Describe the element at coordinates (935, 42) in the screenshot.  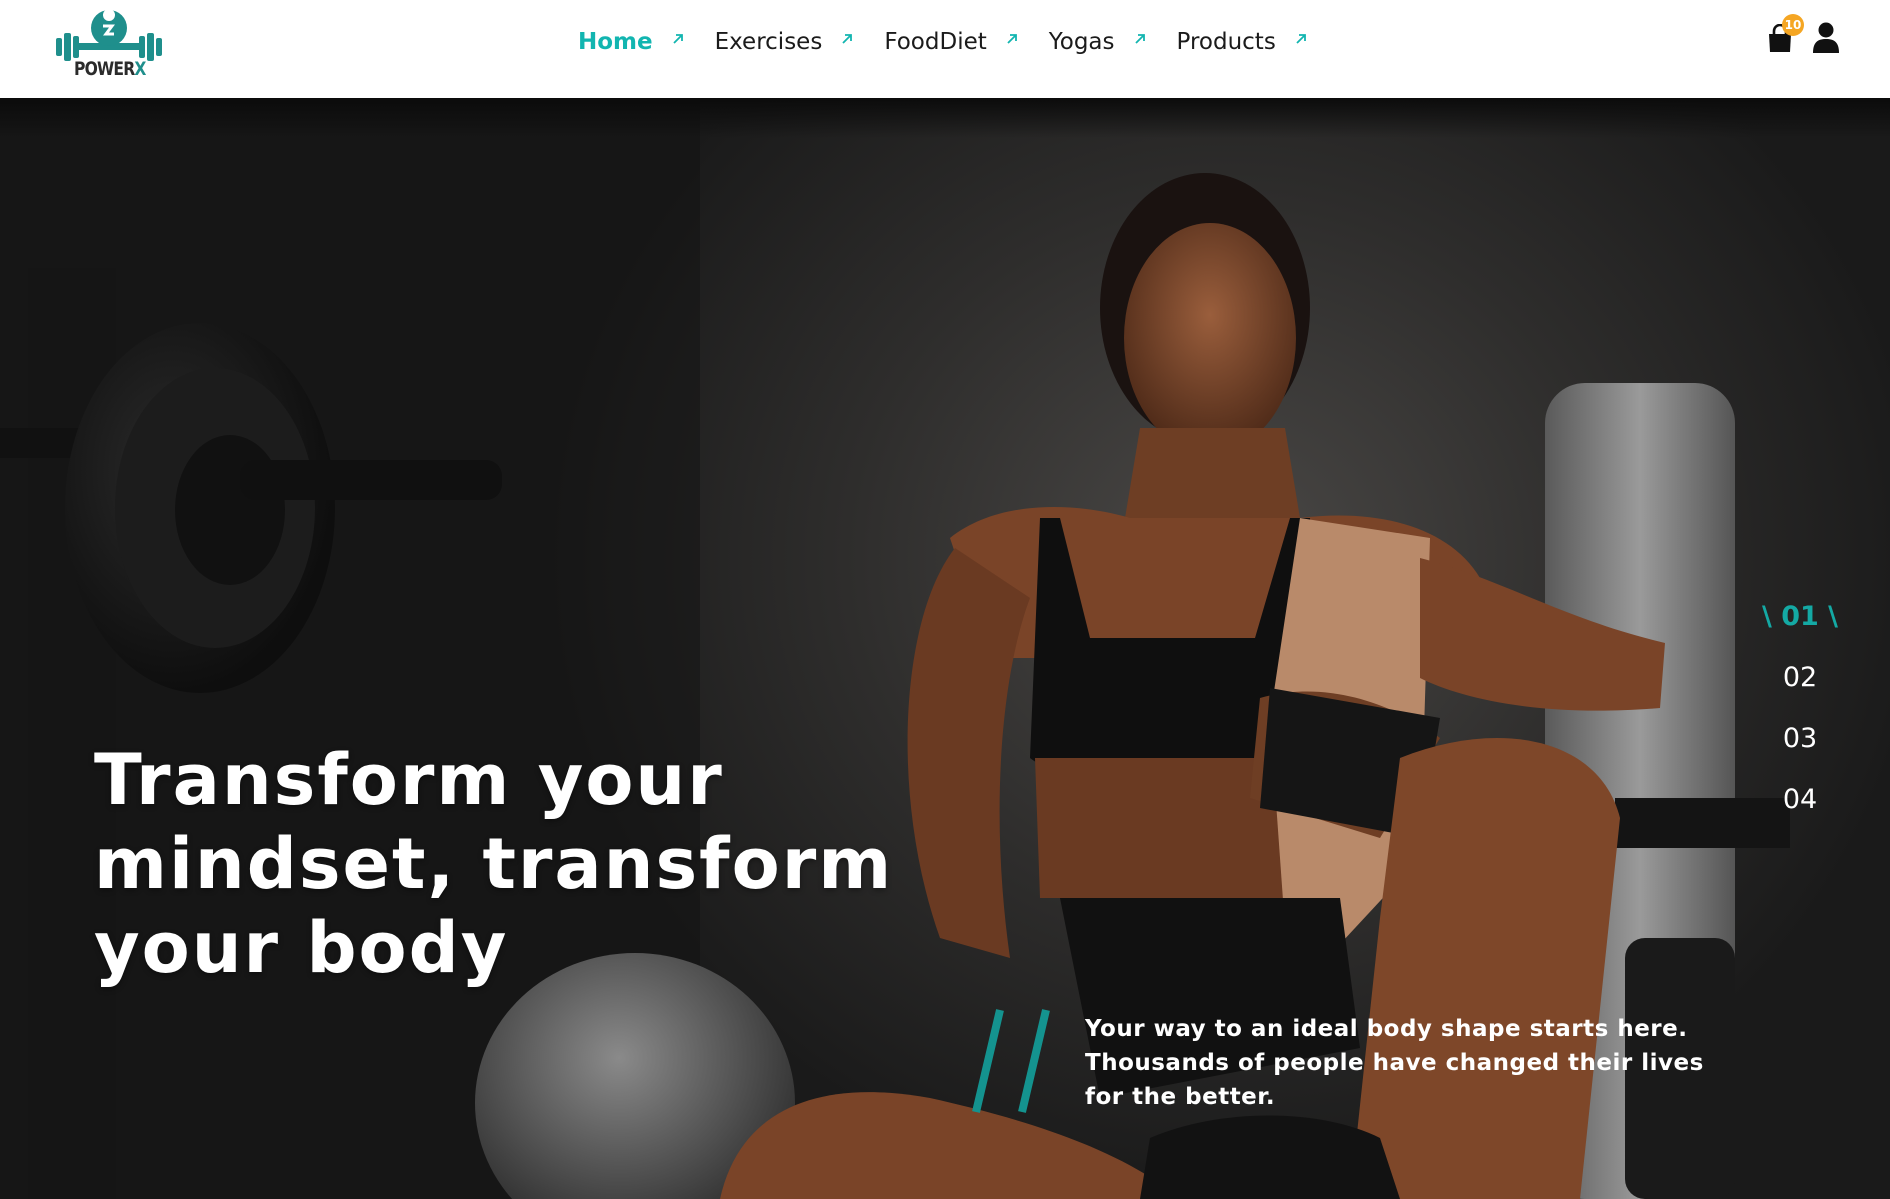
I see `nav-item-label: FoodDiet` at that location.